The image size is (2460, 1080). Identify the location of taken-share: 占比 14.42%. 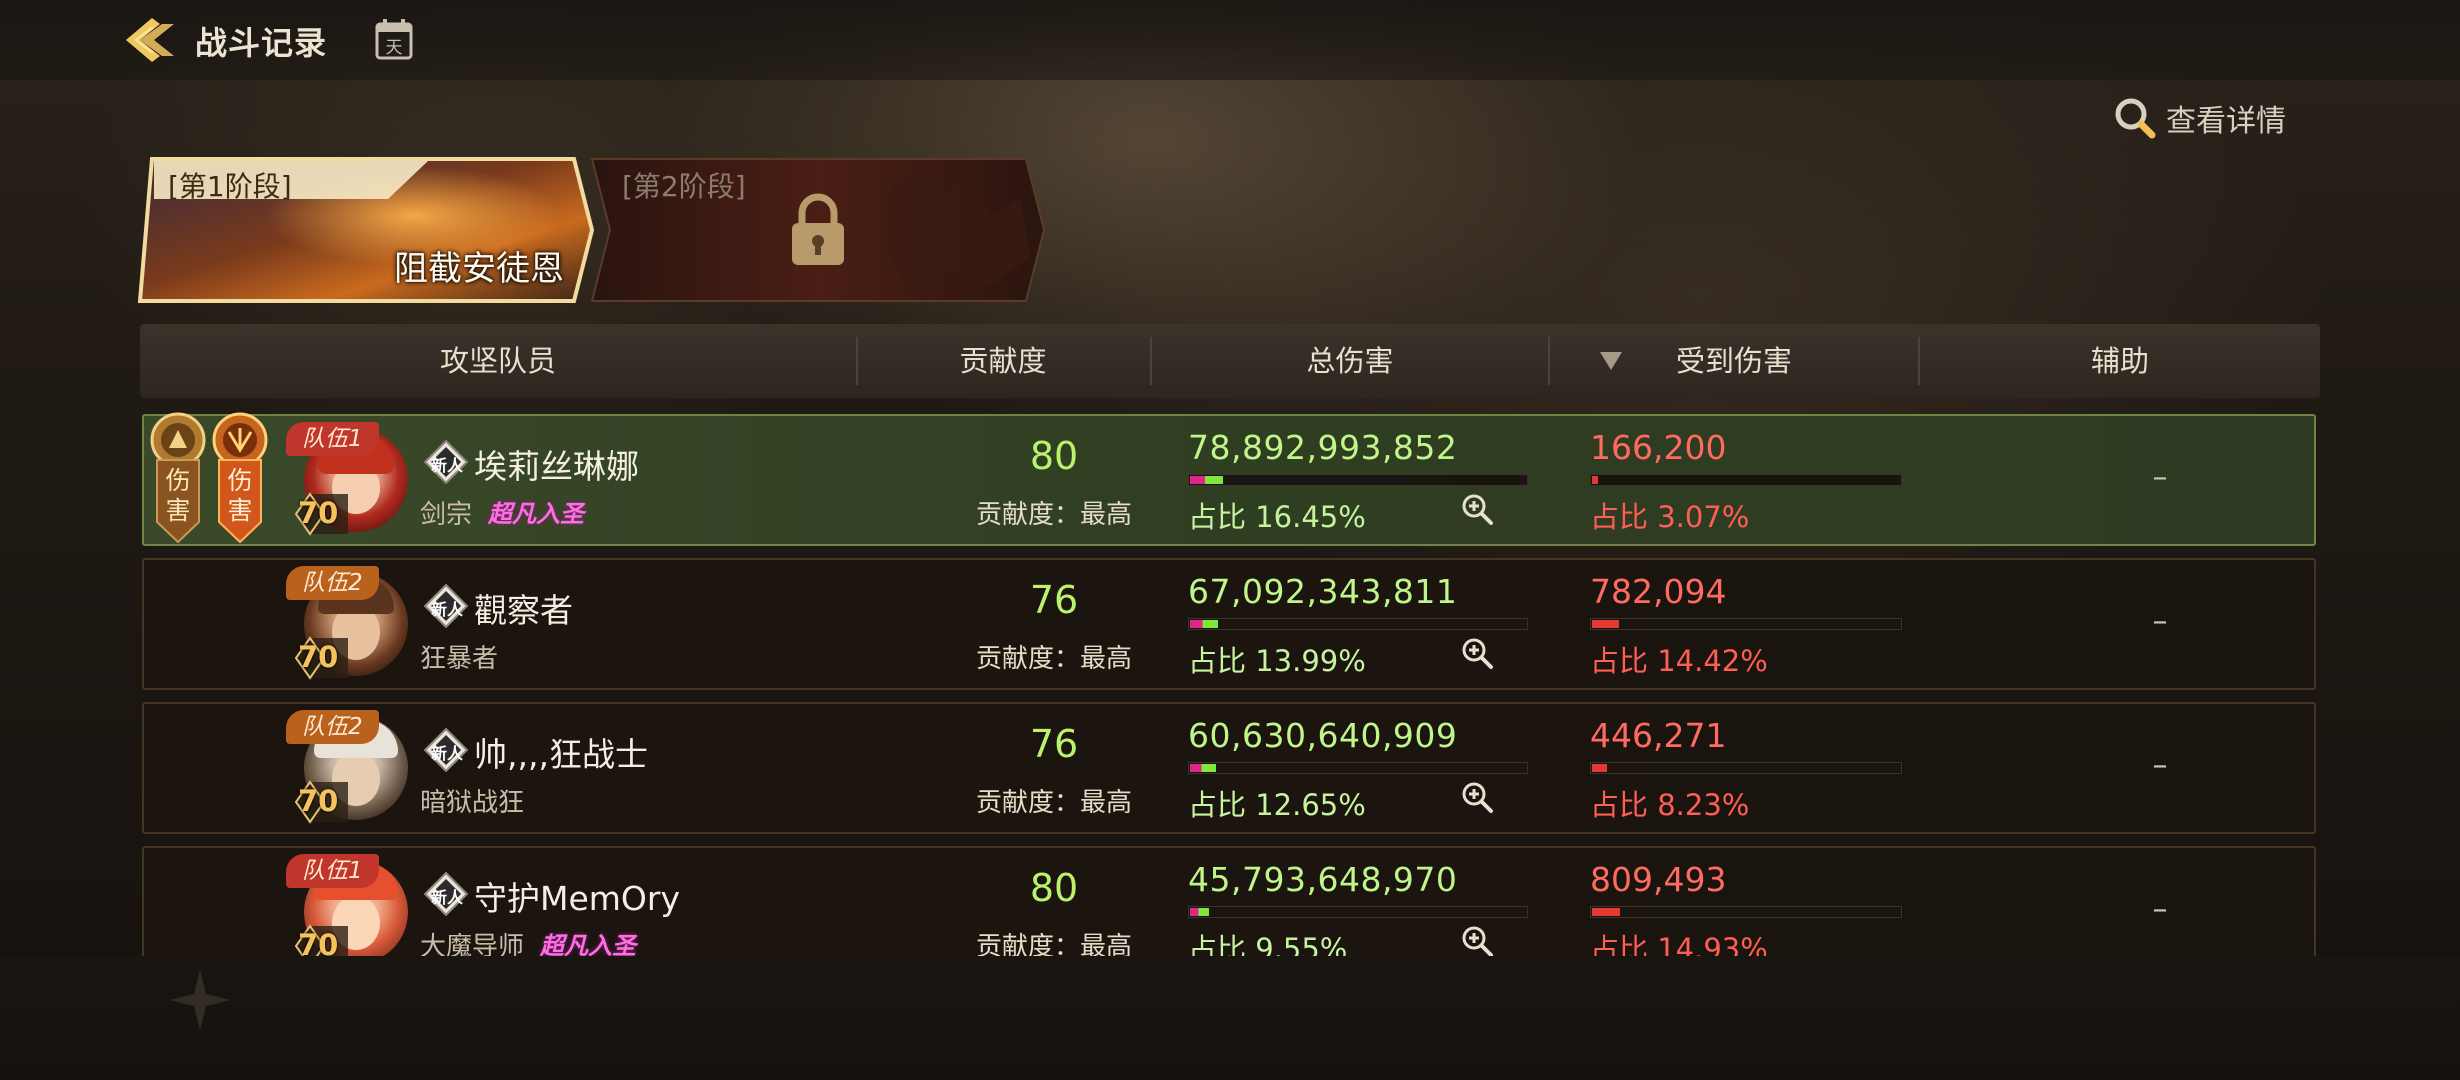
(1679, 661).